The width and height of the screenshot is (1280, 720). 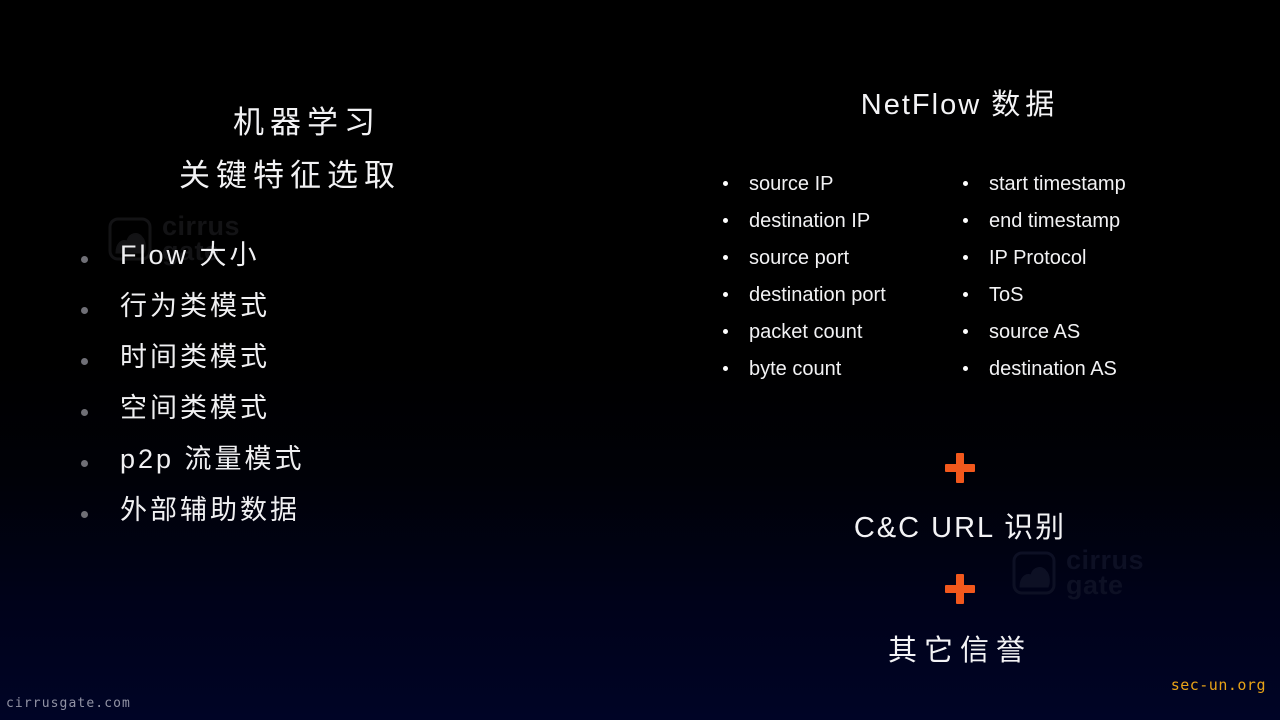 I want to click on list-item: IP Protocol, so click(x=1075, y=258).